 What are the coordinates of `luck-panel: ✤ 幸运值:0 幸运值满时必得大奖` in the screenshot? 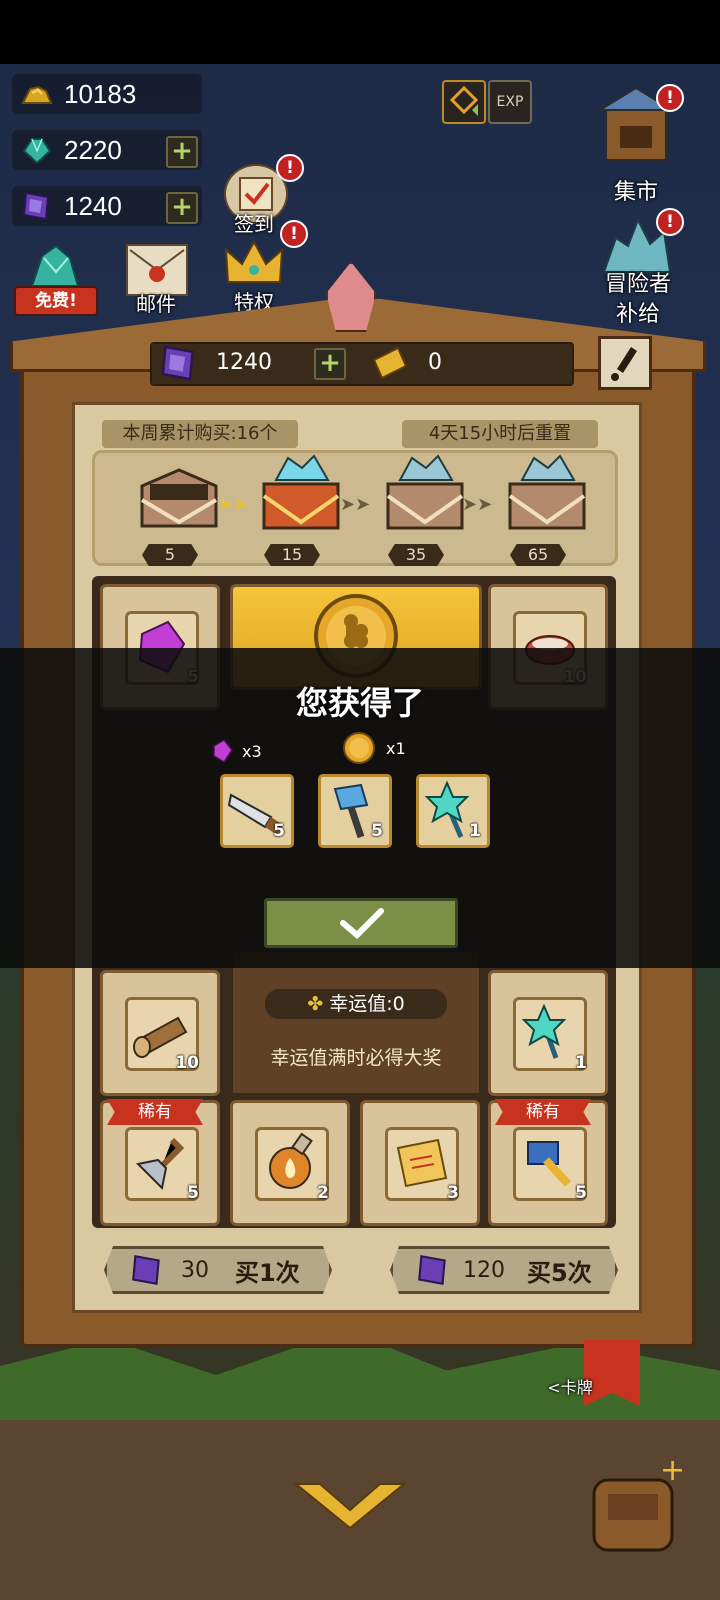 It's located at (356, 1023).